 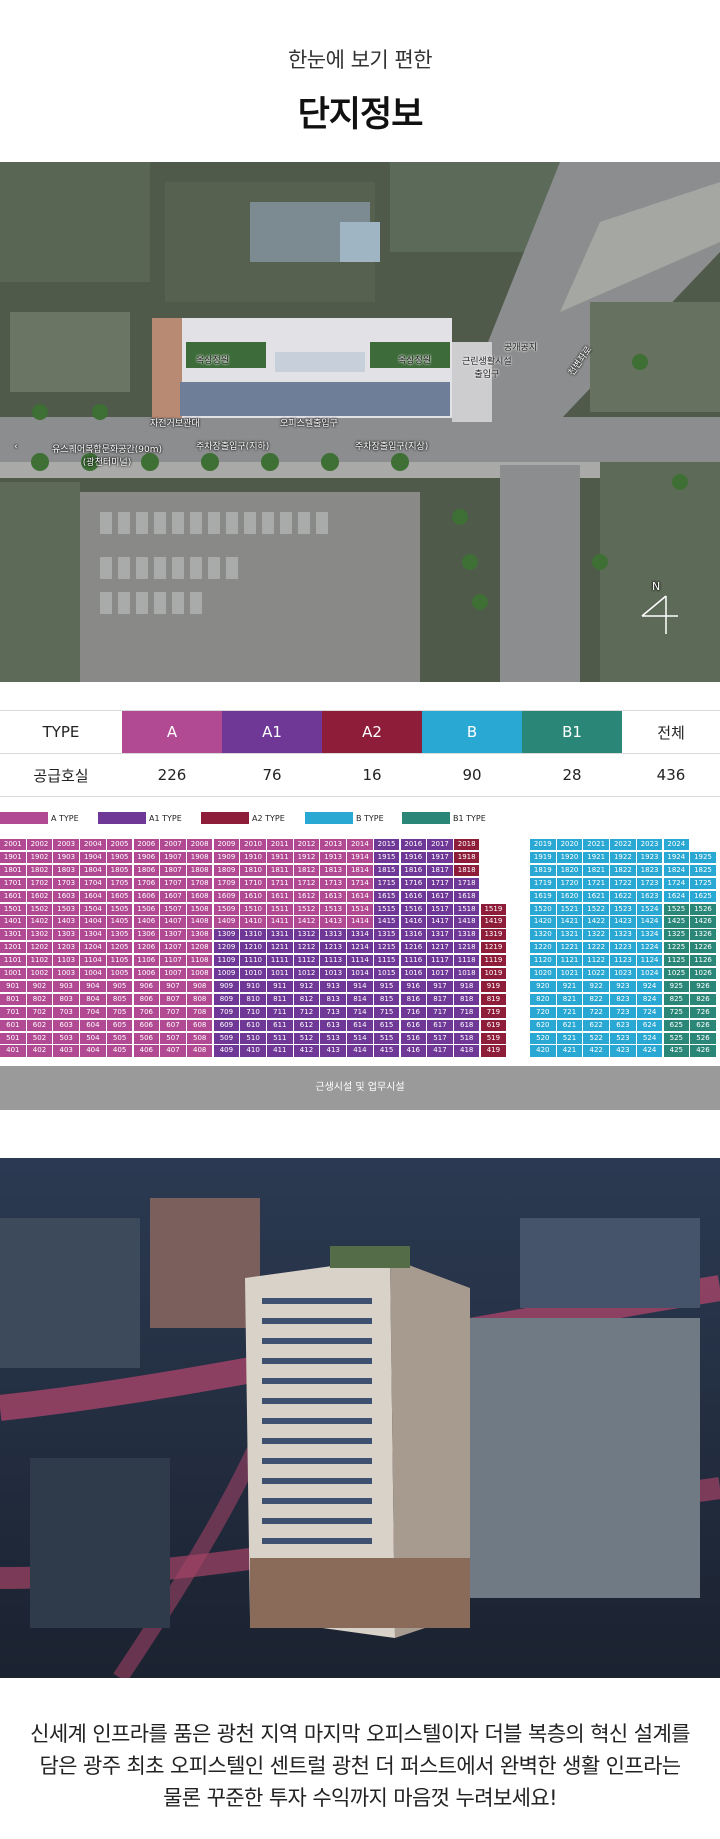 What do you see at coordinates (360, 948) in the screenshot?
I see `unit-cell: 1214` at bounding box center [360, 948].